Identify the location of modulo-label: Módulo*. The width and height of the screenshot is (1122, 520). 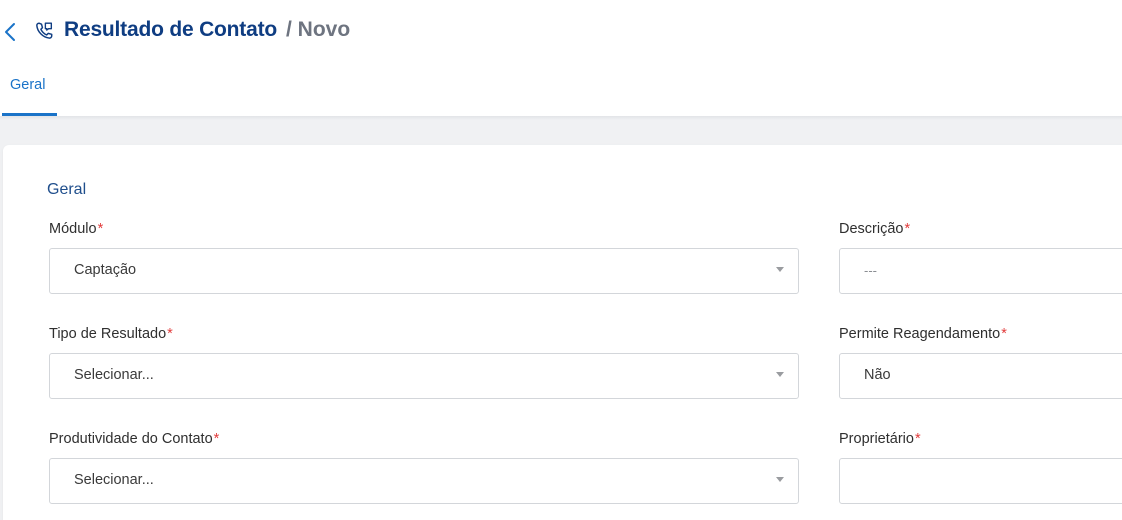
(76, 229).